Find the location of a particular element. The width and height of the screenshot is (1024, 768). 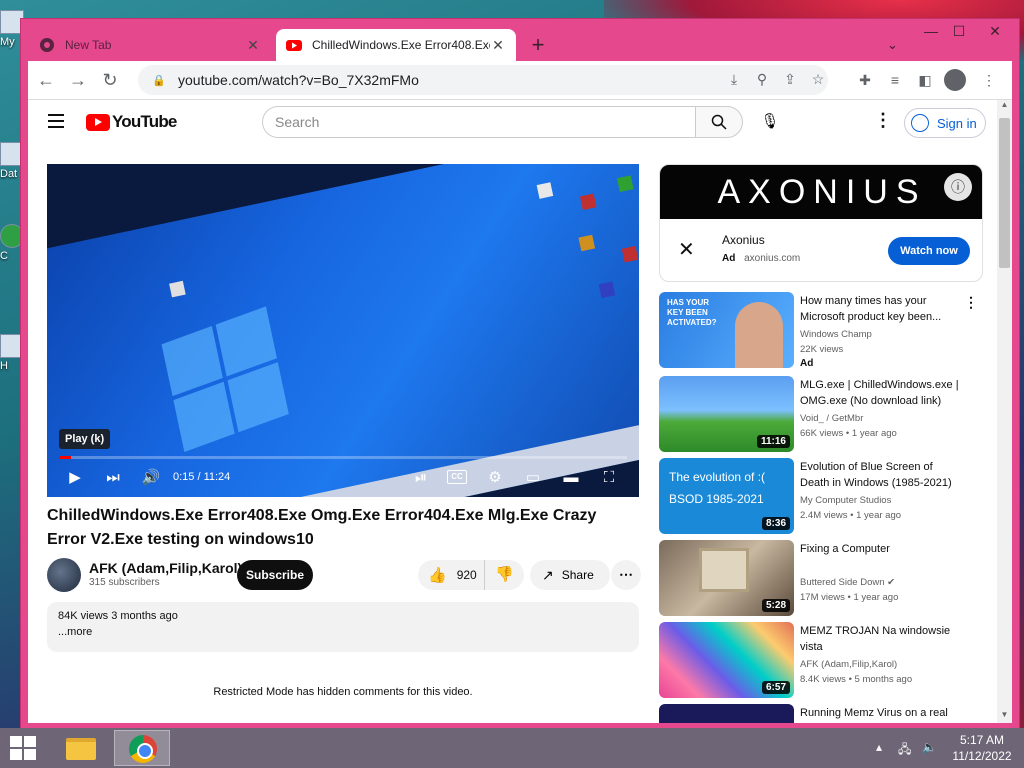

thumbs-up-icon: 👍 is located at coordinates (437, 575).